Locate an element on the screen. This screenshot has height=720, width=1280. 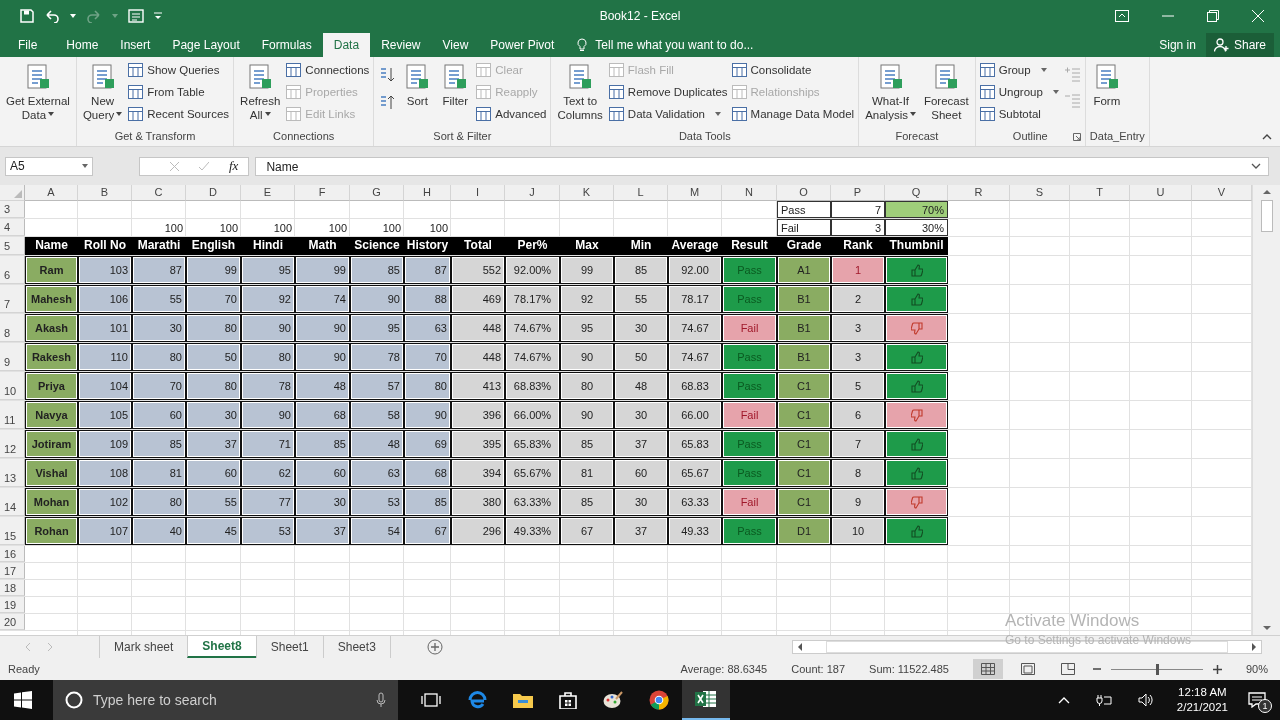
clock-time: 12:18 AM is located at coordinates (1202, 692).